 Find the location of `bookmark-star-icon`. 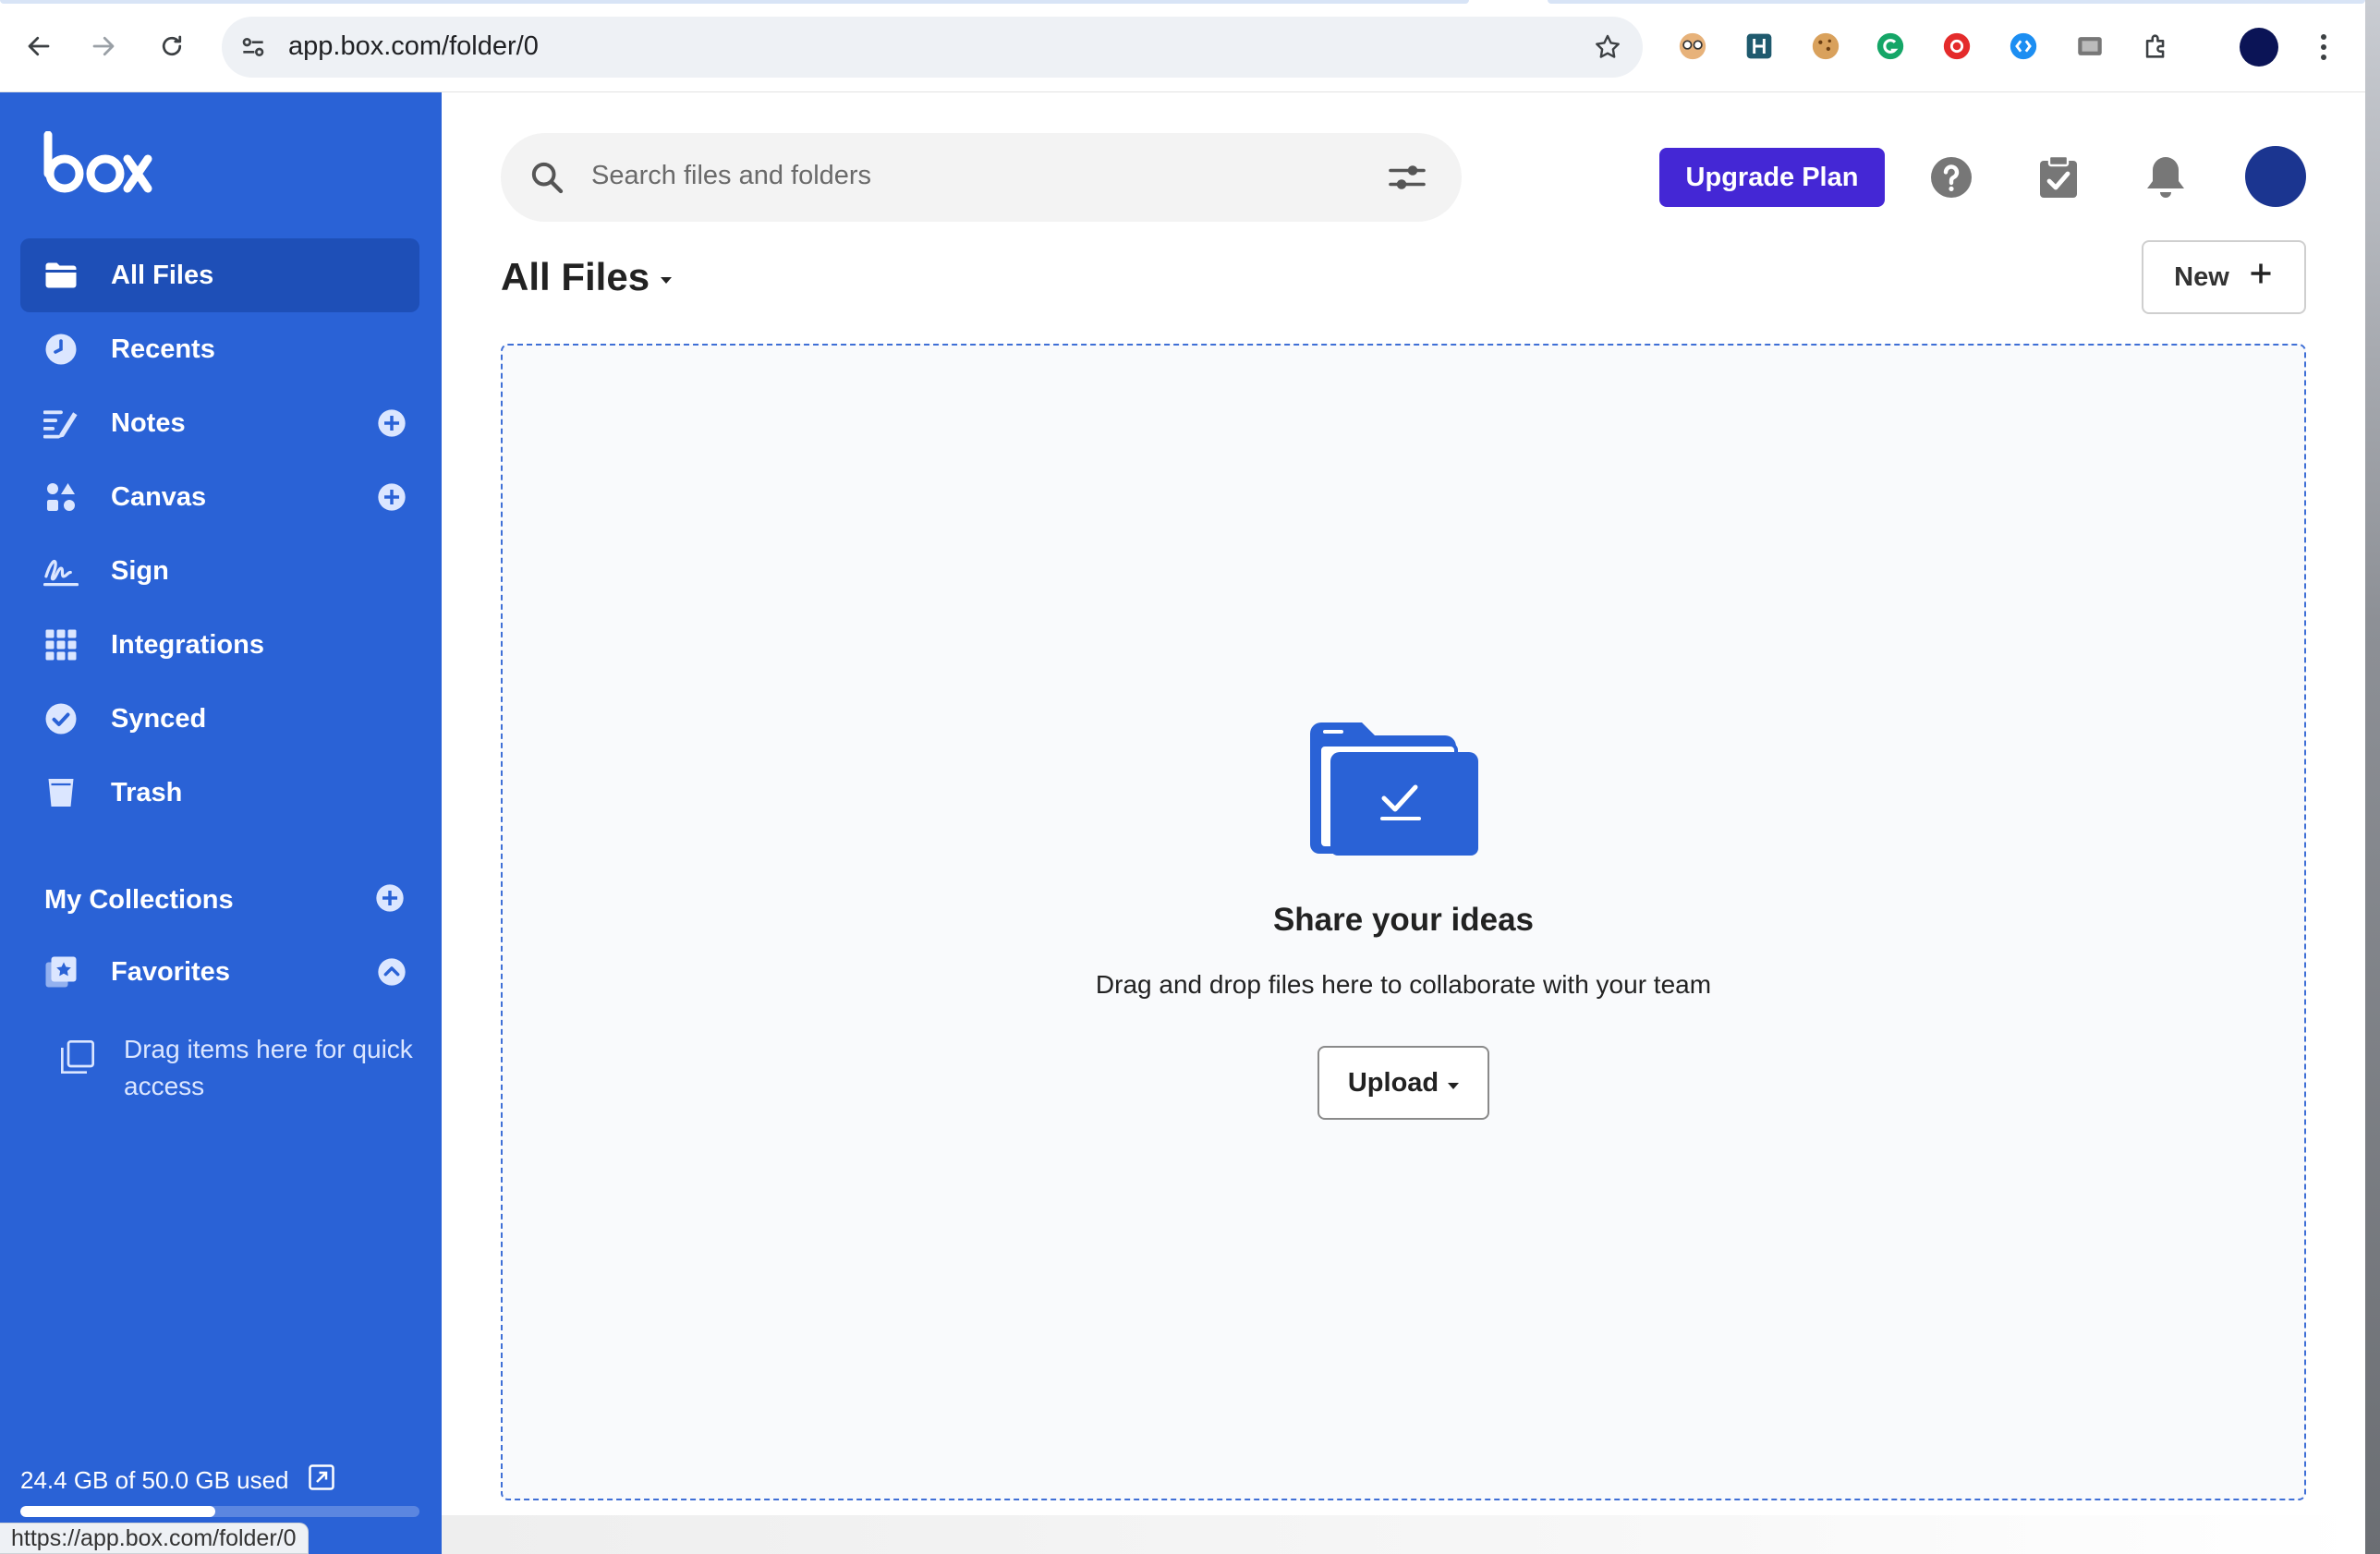

bookmark-star-icon is located at coordinates (1607, 49).